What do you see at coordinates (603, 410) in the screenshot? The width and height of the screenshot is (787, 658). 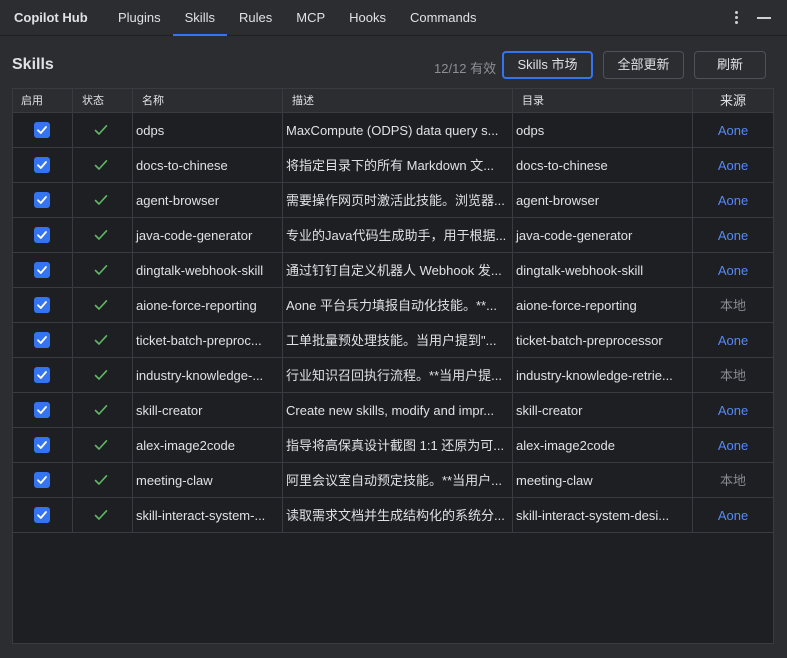 I see `skill-directory: skill-creator` at bounding box center [603, 410].